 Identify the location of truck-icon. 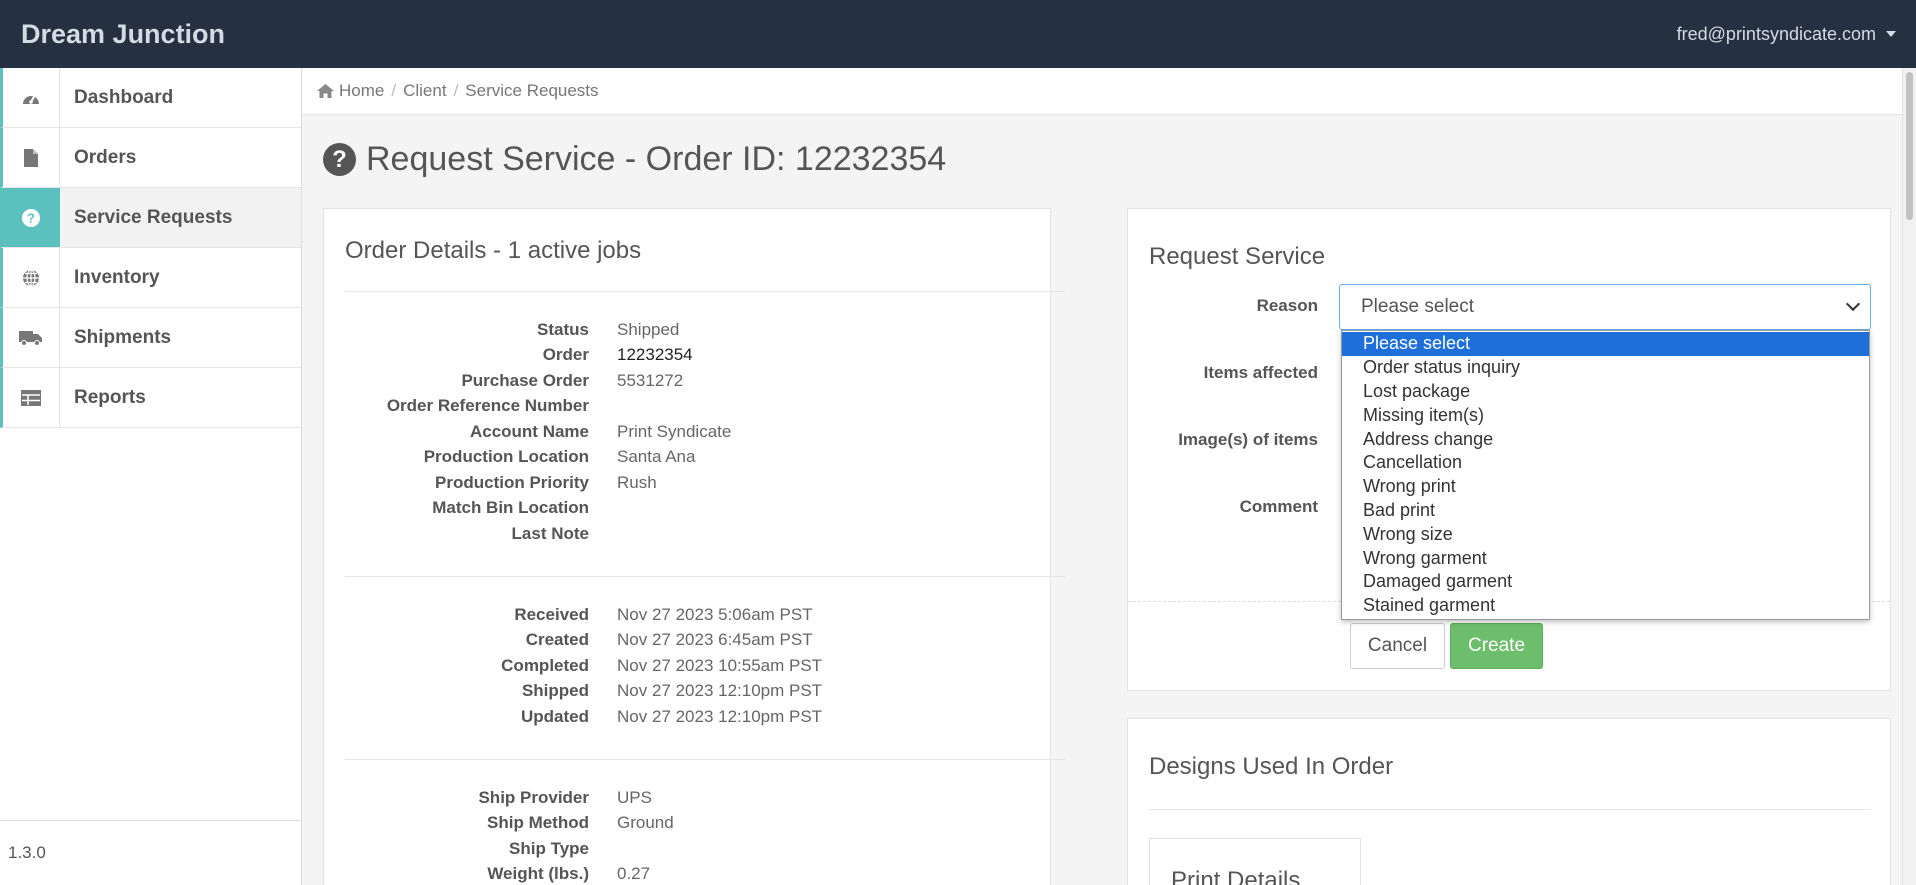
(31, 337).